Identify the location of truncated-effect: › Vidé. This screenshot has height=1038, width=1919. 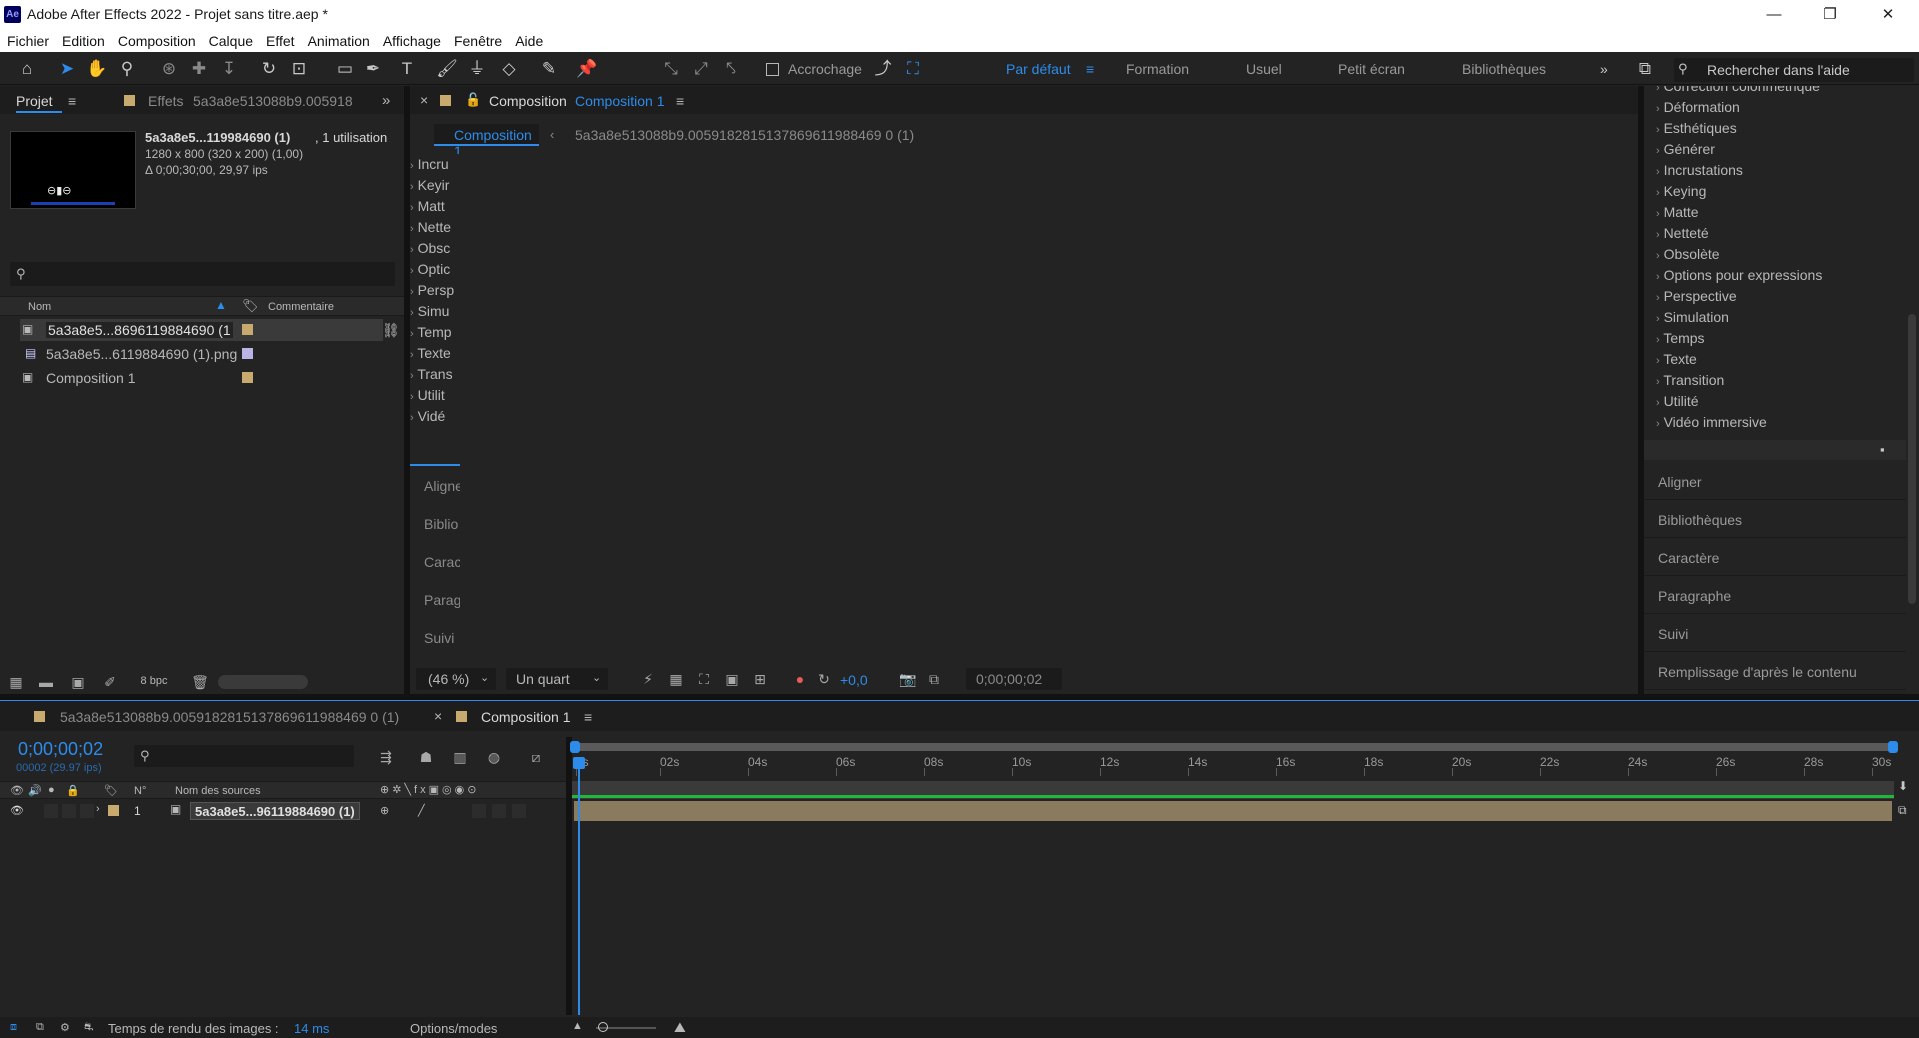
(427, 418).